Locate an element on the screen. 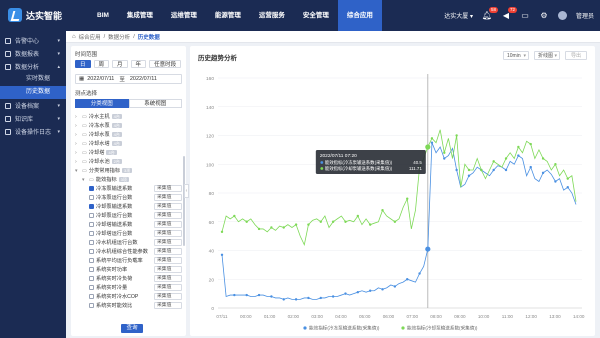 Image resolution: width=600 pixels, height=338 pixels. tree-node: 冷水机组综合性能参数 采集值 is located at coordinates (128, 251).